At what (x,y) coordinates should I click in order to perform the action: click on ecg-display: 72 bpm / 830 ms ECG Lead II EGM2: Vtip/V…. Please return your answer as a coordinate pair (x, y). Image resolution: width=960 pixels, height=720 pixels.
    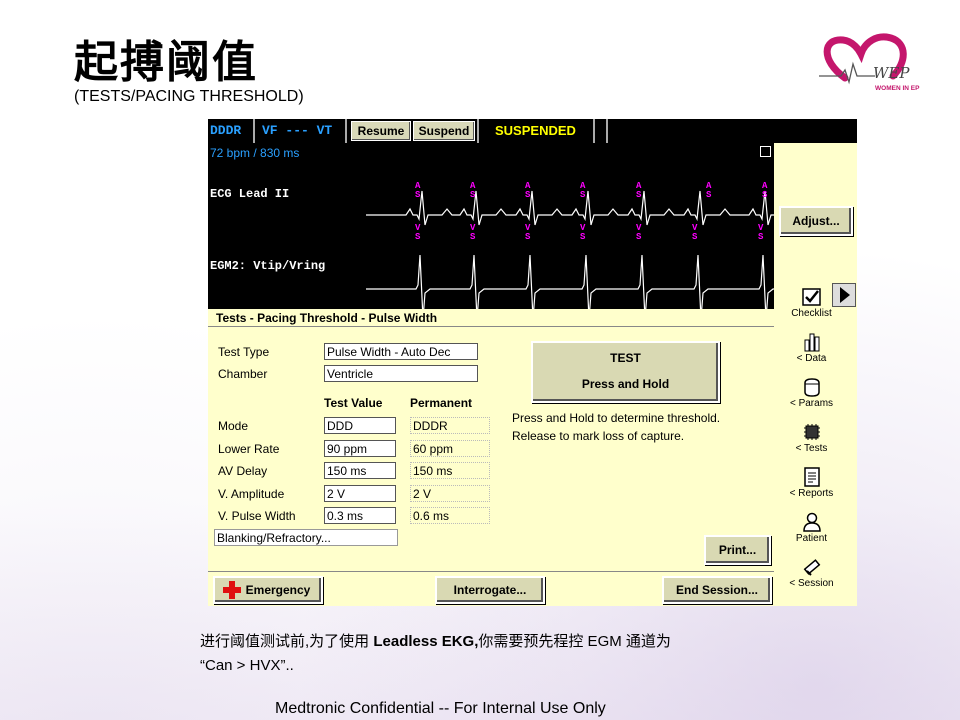
    Looking at the image, I should click on (491, 226).